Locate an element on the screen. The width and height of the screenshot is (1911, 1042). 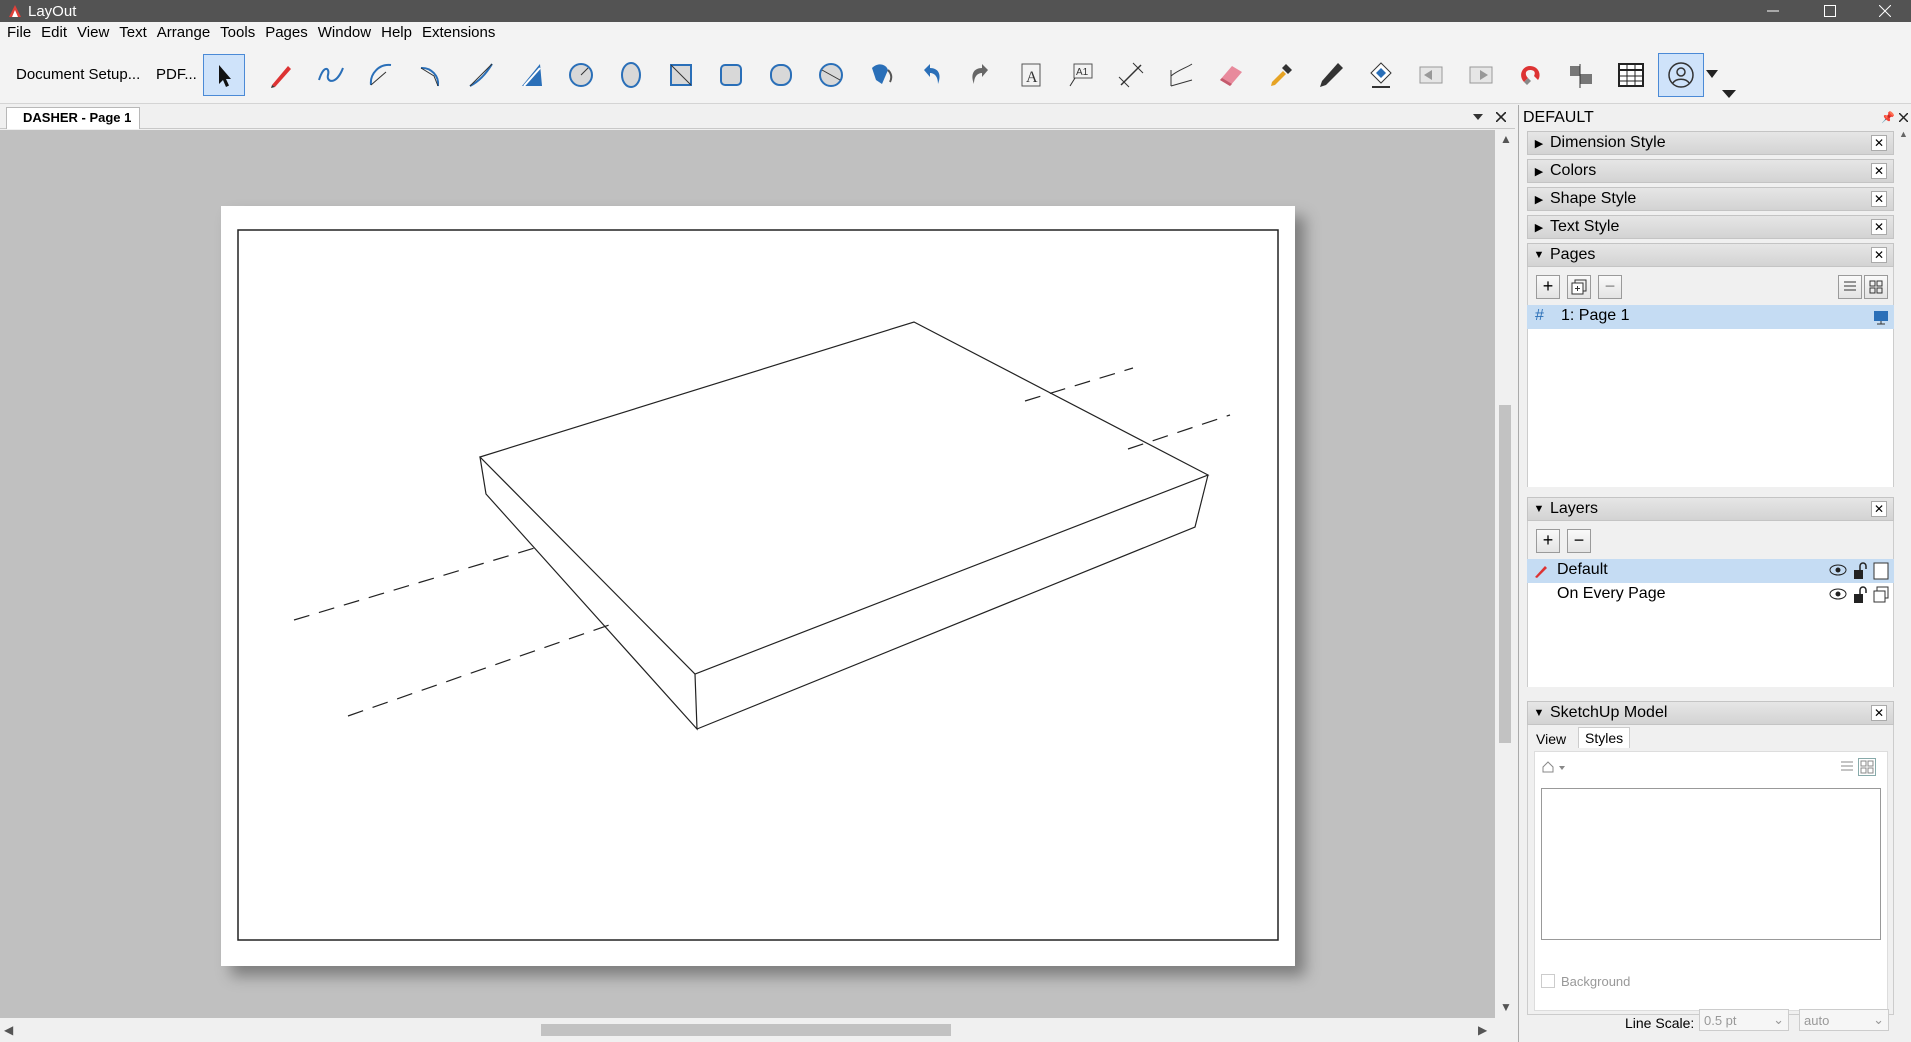
panel-colors: ▶ Colors ✕ is located at coordinates (1710, 171).